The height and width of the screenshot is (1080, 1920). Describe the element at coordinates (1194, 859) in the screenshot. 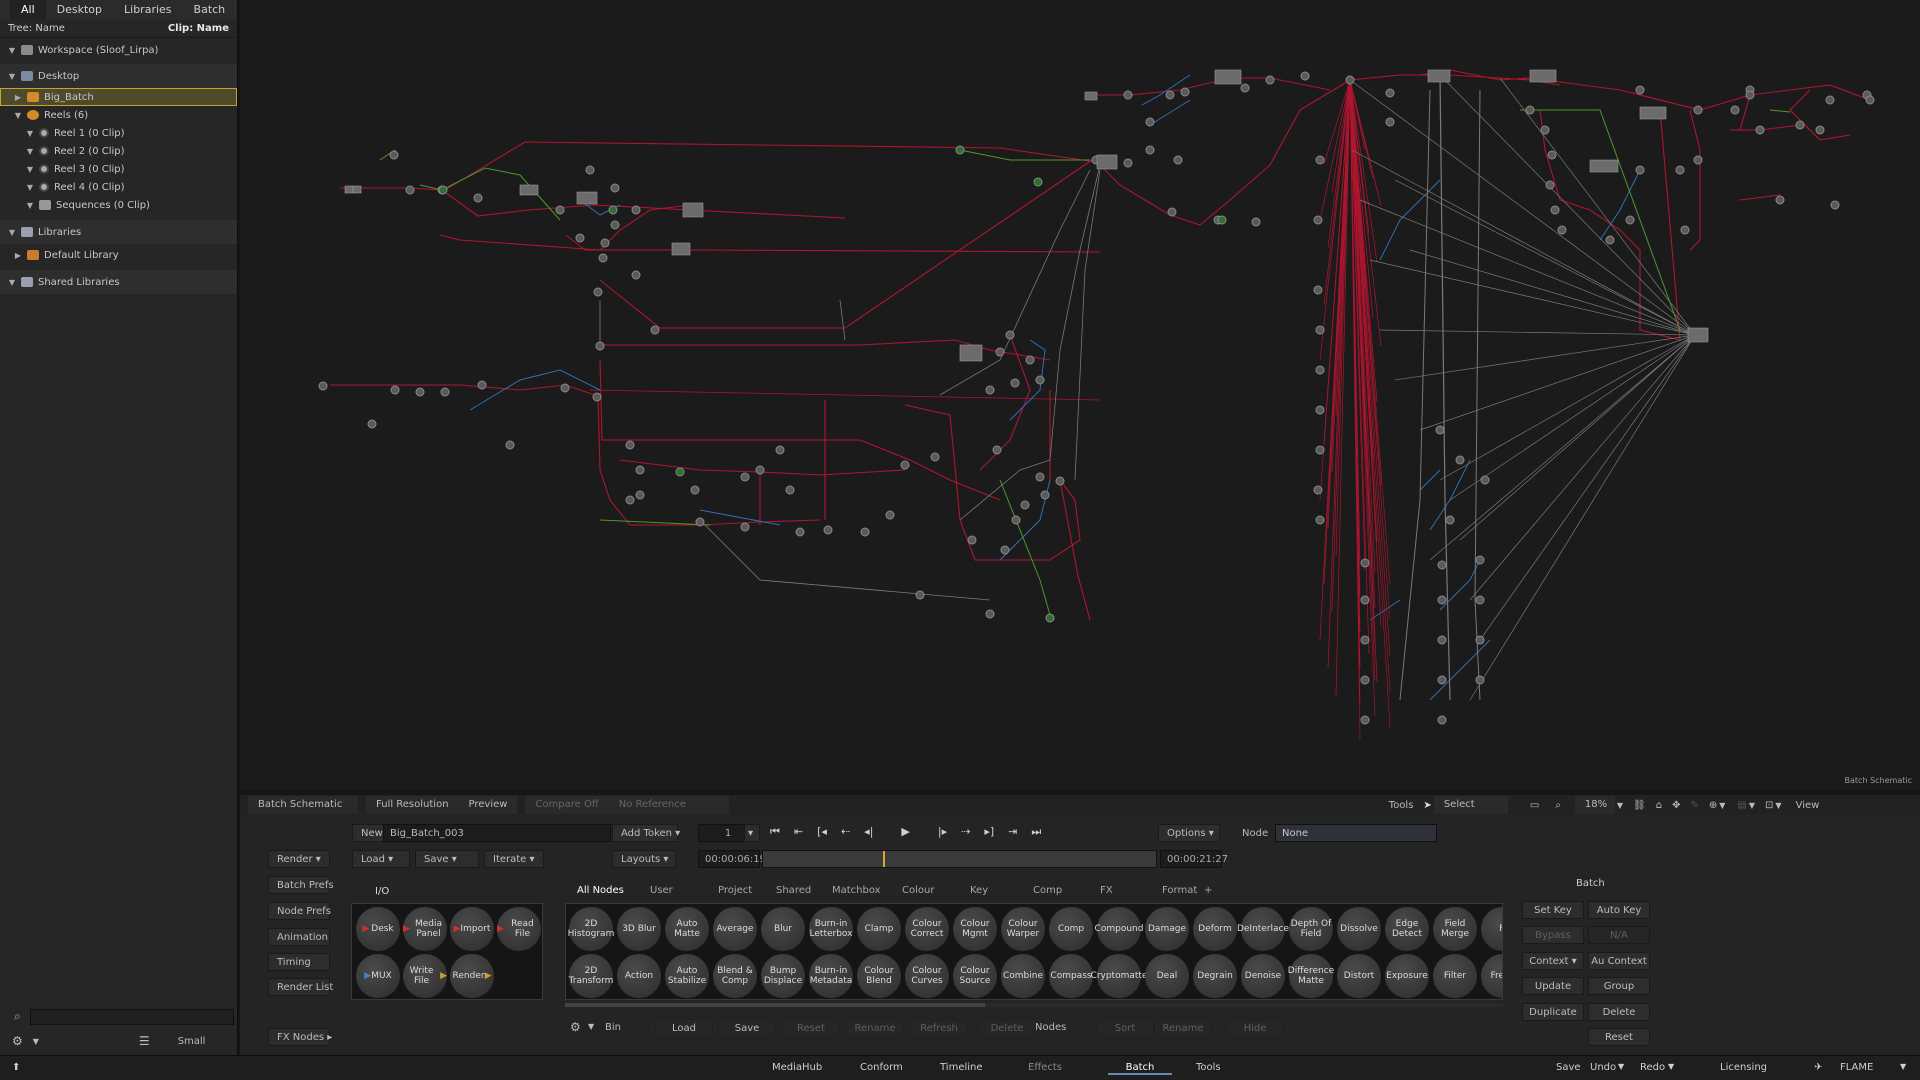

I see `end-timecode: 00:00:21:27` at that location.